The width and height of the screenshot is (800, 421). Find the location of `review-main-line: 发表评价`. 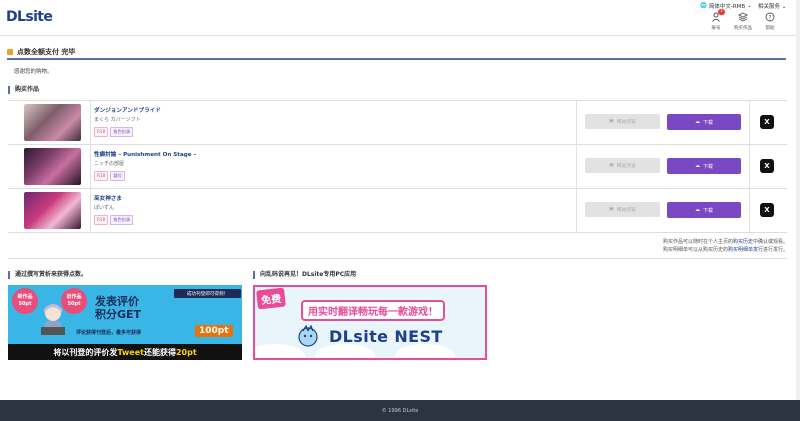

review-main-line: 发表评价 is located at coordinates (117, 301).